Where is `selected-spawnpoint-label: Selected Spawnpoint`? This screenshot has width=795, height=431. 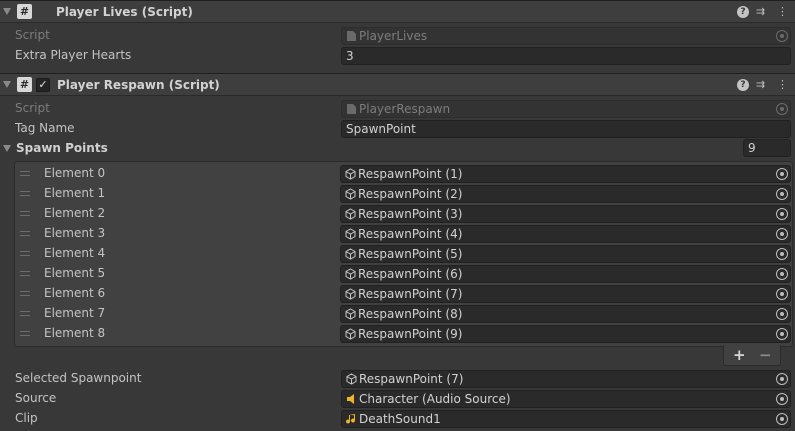 selected-spawnpoint-label: Selected Spawnpoint is located at coordinates (78, 378).